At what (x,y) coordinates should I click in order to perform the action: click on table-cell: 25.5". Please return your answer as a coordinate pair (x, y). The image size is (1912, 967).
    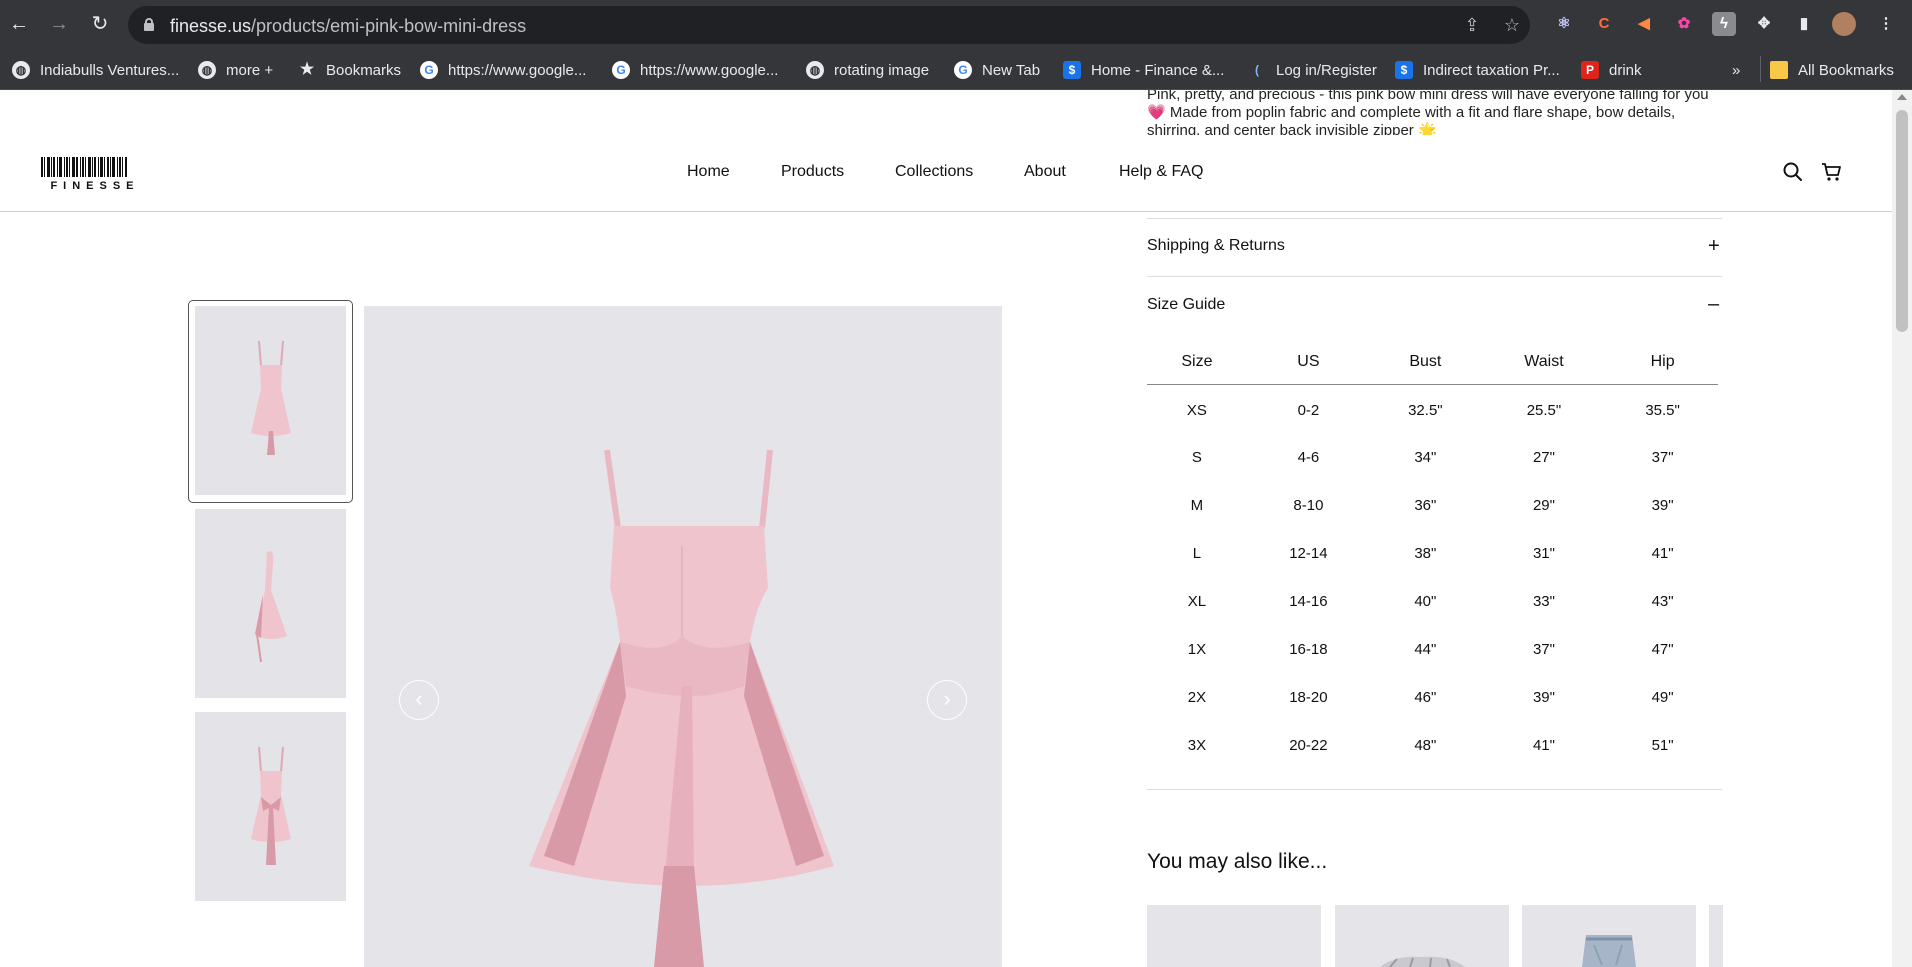
    Looking at the image, I should click on (1544, 411).